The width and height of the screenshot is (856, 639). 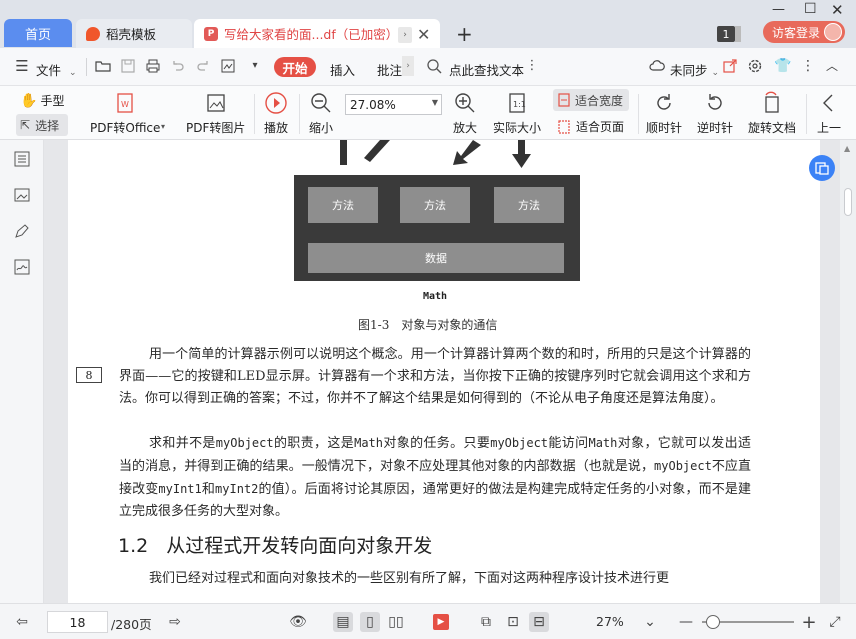 I want to click on print-icon, so click(x=153, y=66).